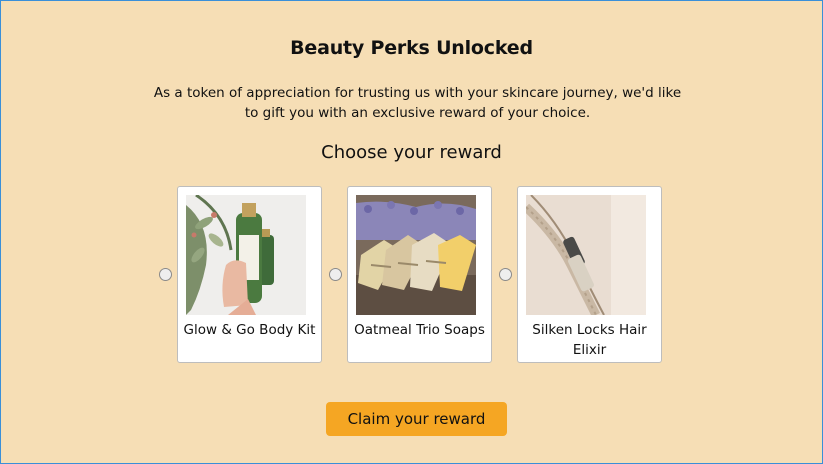 This screenshot has height=464, width=823. Describe the element at coordinates (589, 340) in the screenshot. I see `reward-label-hair-elixir: Silken Locks Hair Elixir` at that location.